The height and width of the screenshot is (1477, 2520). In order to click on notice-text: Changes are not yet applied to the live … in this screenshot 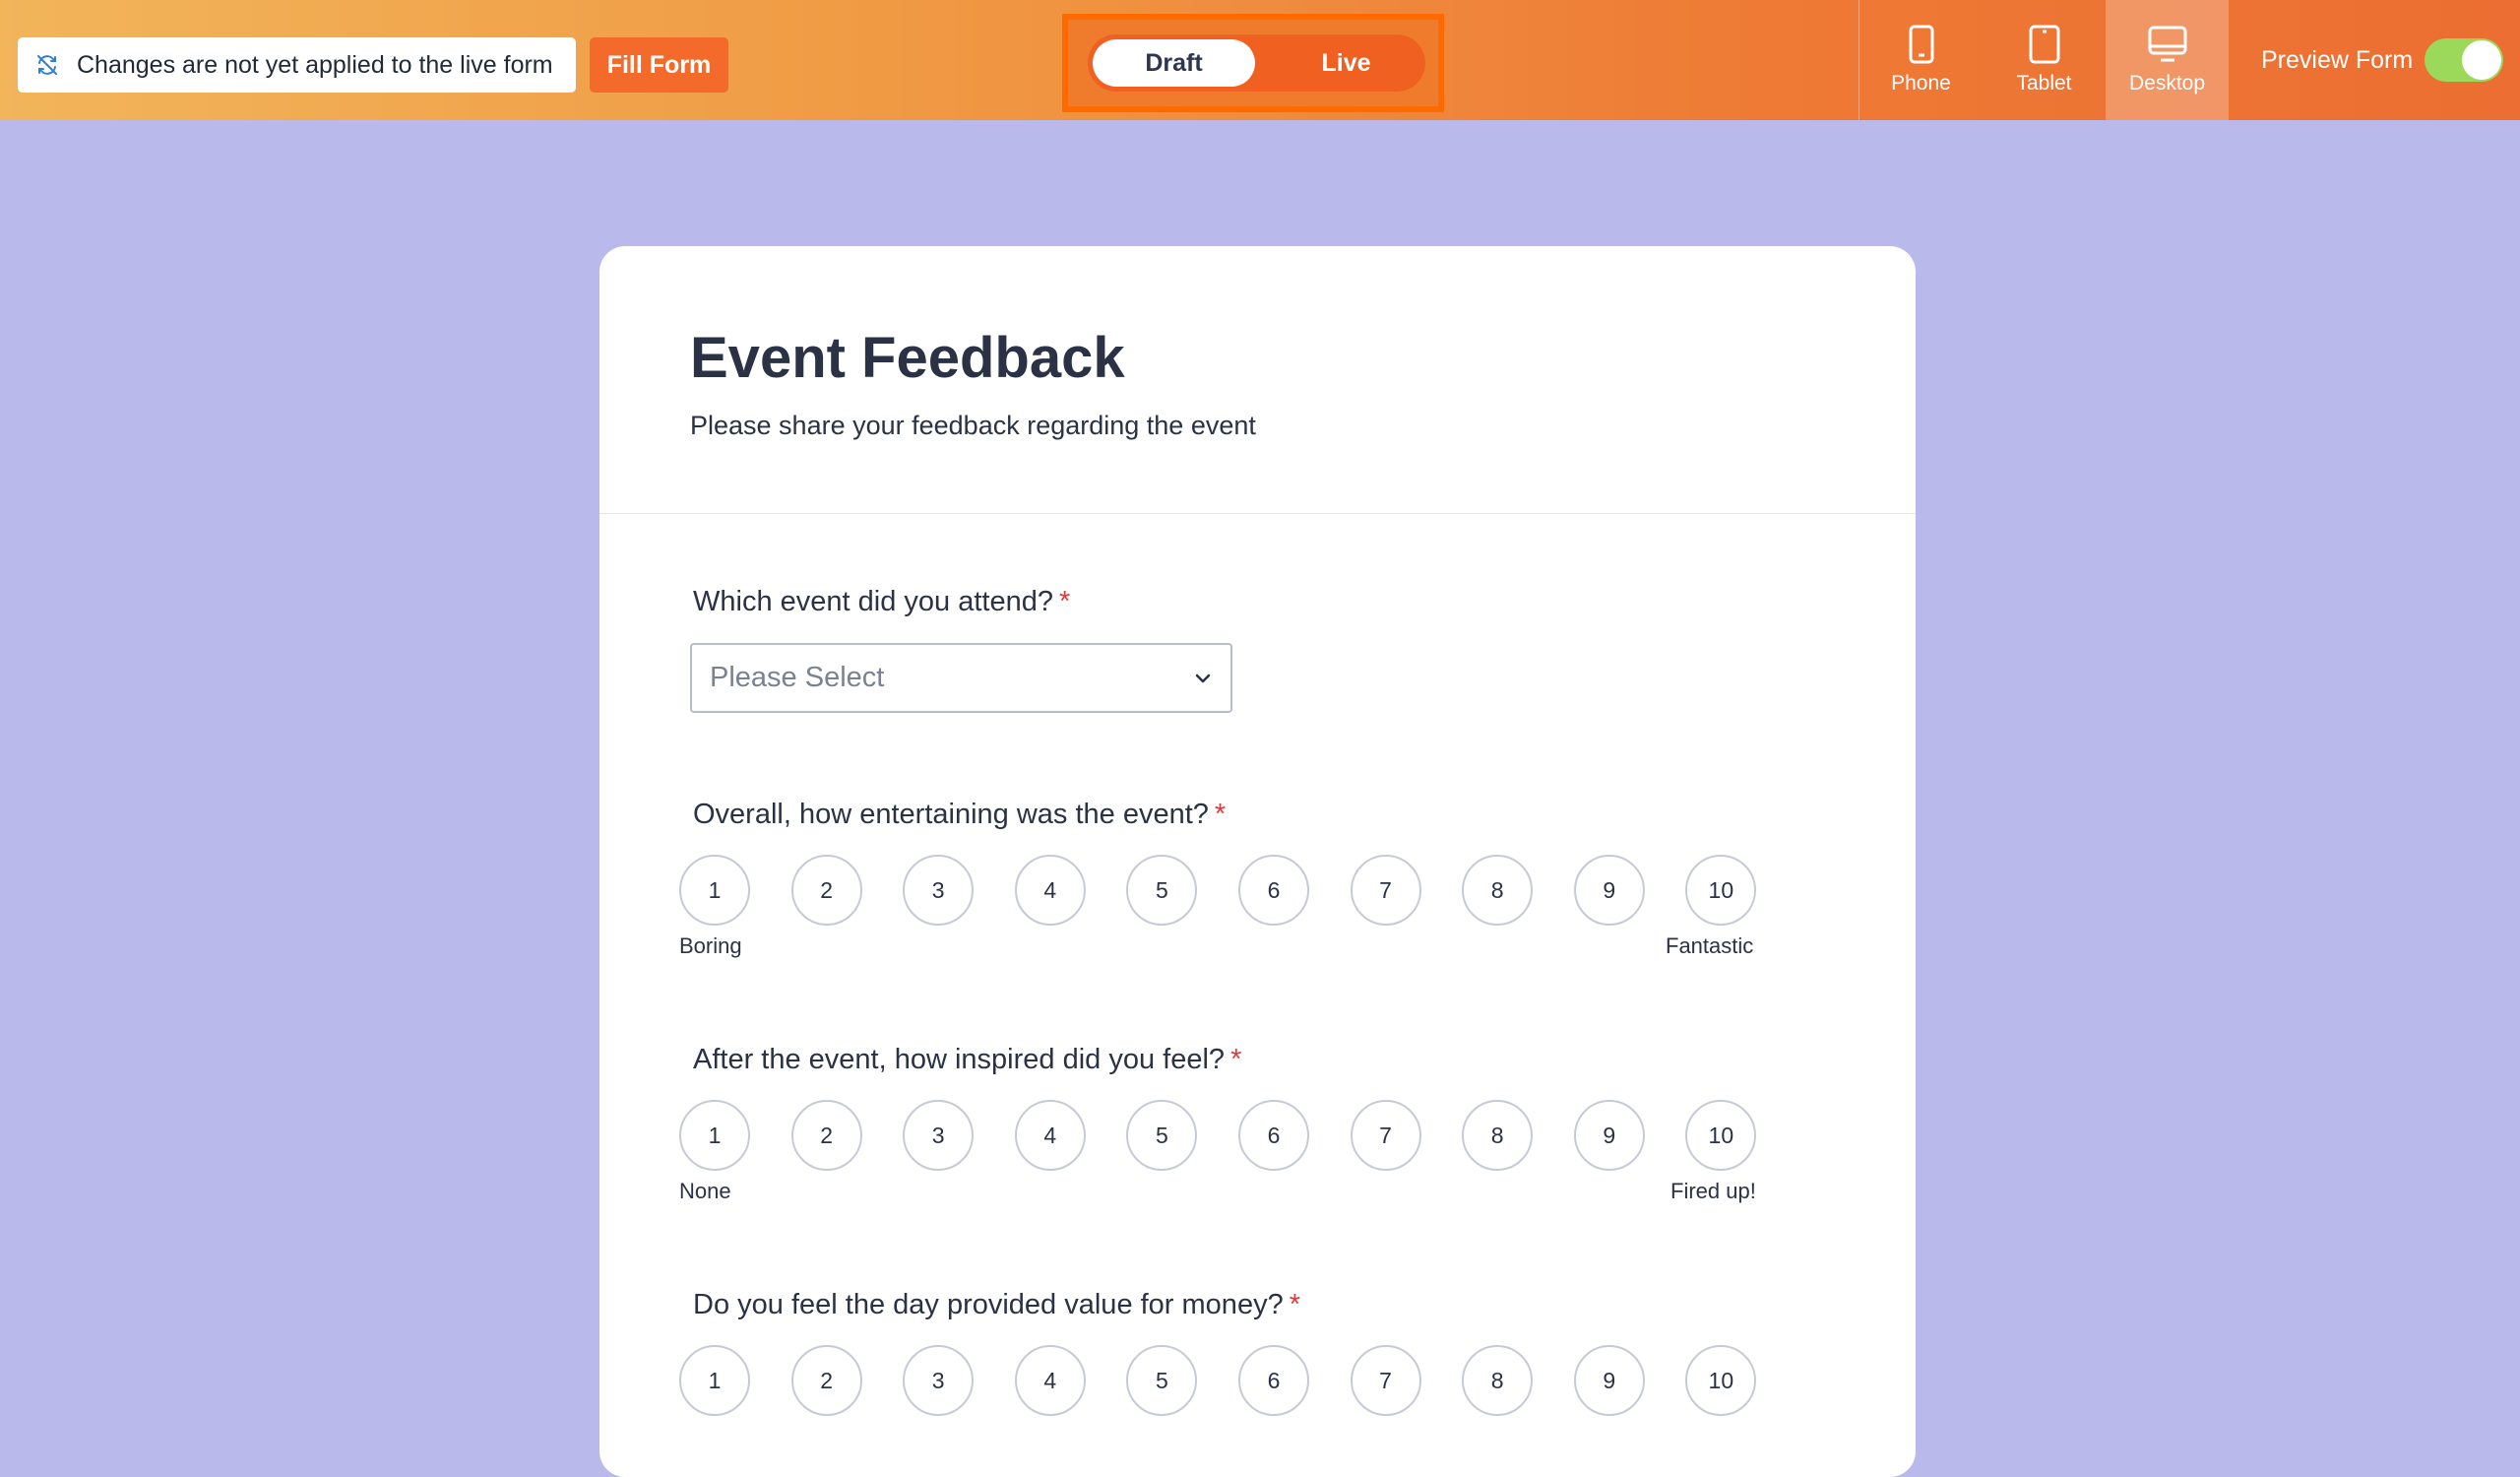, I will do `click(315, 64)`.